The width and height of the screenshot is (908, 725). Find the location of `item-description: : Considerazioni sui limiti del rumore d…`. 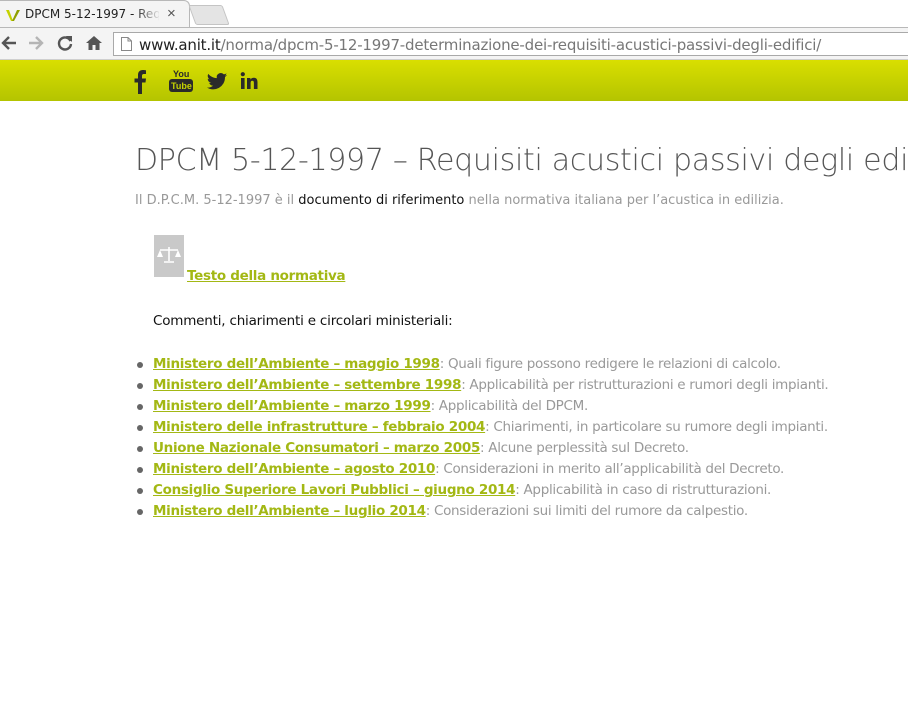

item-description: : Considerazioni sui limiti del rumore d… is located at coordinates (586, 511).